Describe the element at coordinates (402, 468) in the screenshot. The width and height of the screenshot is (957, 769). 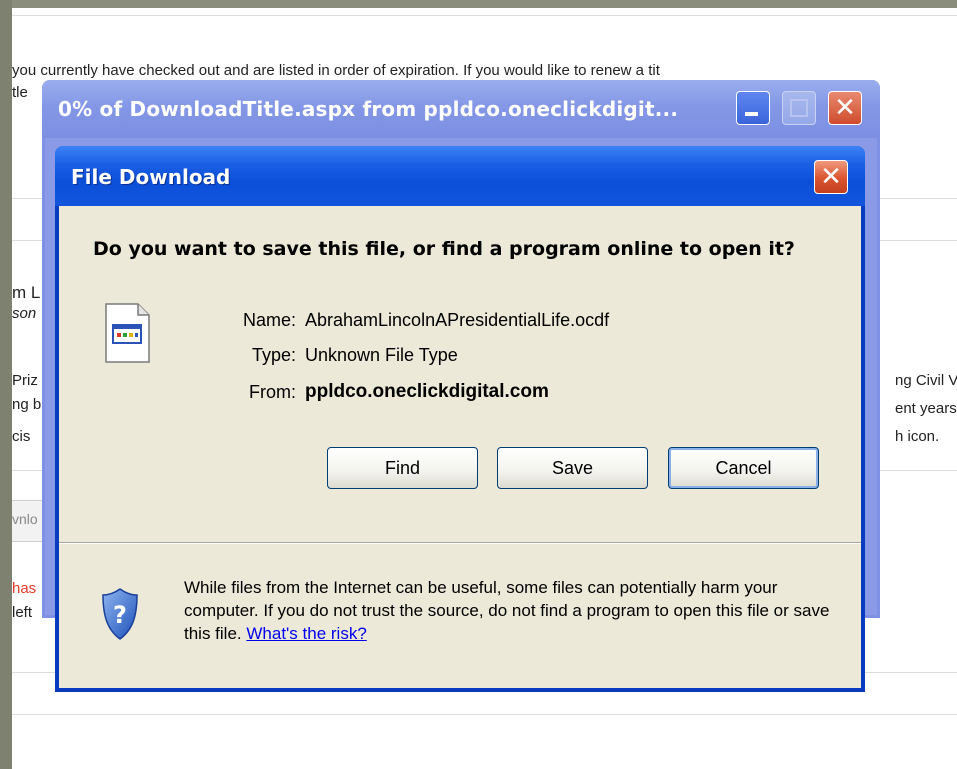
I see `find-button: Find` at that location.